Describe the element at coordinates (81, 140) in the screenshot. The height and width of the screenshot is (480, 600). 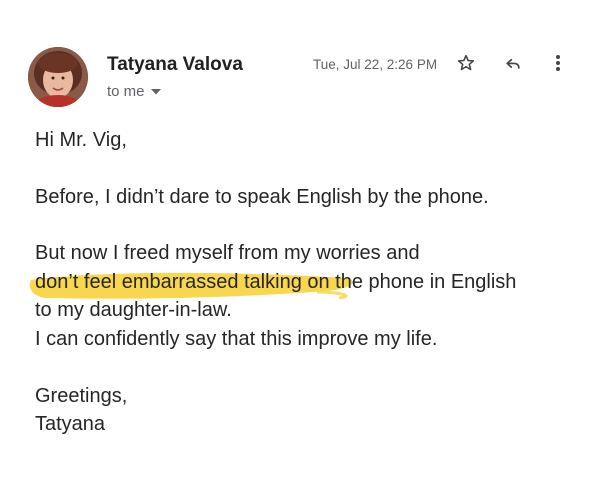
I see `greeting-line: Hi Mr. Vig,` at that location.